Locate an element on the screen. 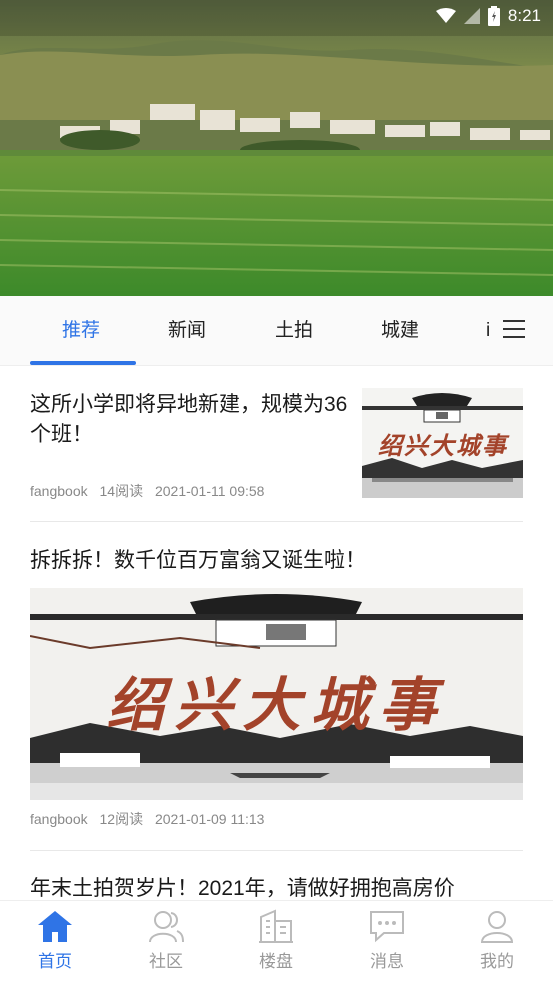 The image size is (553, 983). profile-icon is located at coordinates (497, 927).